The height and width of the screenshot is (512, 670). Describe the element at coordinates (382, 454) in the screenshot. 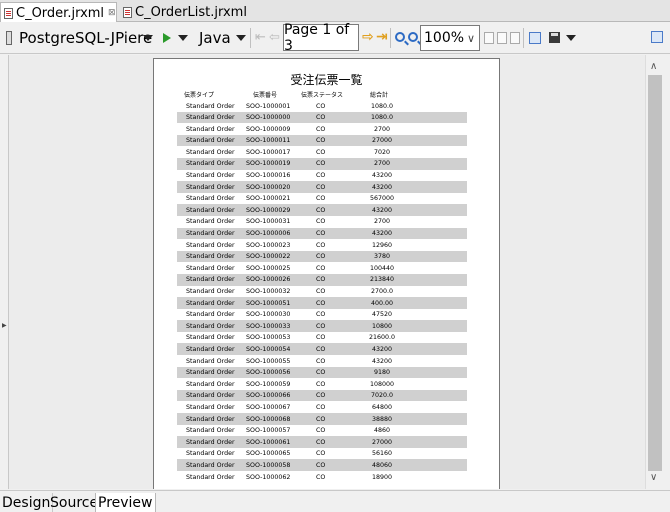

I see `cell-total: 56160` at that location.